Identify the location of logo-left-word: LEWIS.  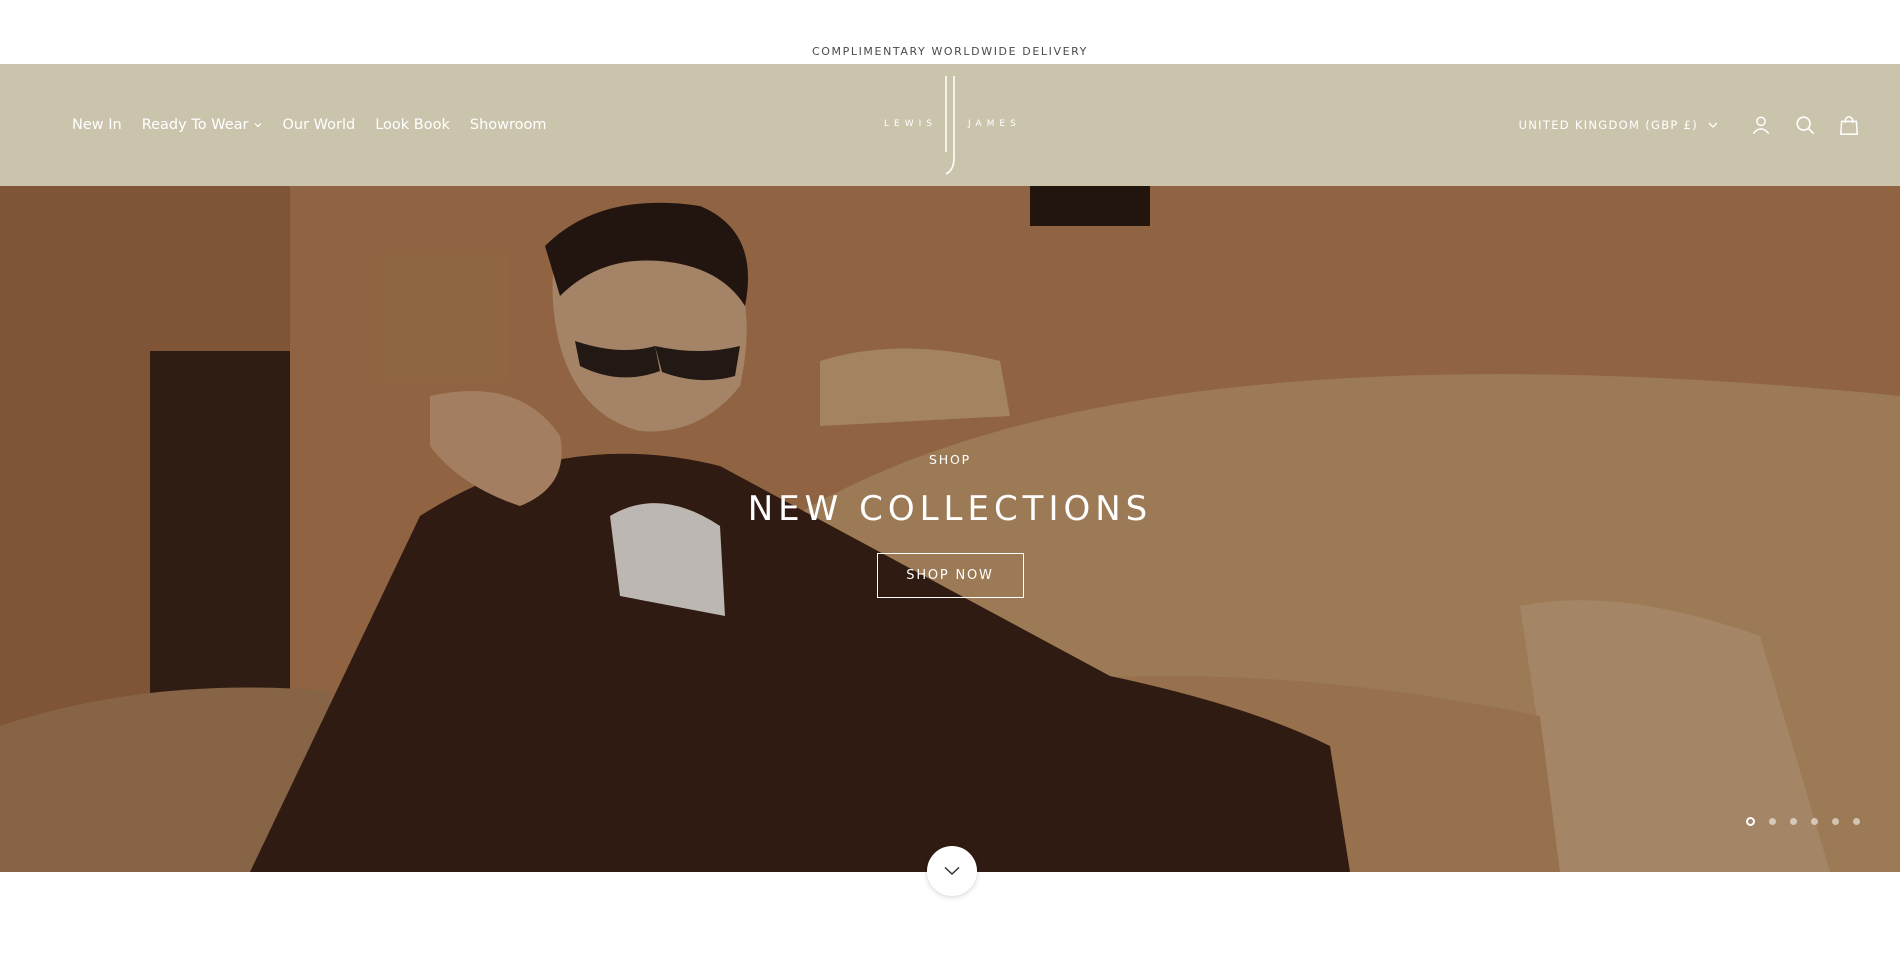
(910, 124).